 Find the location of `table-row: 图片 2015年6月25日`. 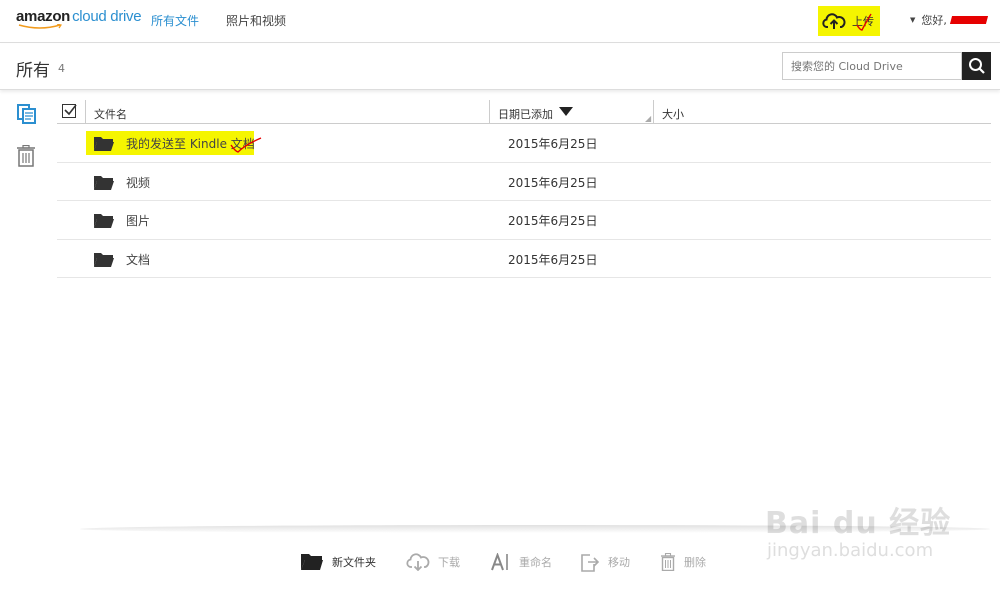

table-row: 图片 2015年6月25日 is located at coordinates (524, 220).